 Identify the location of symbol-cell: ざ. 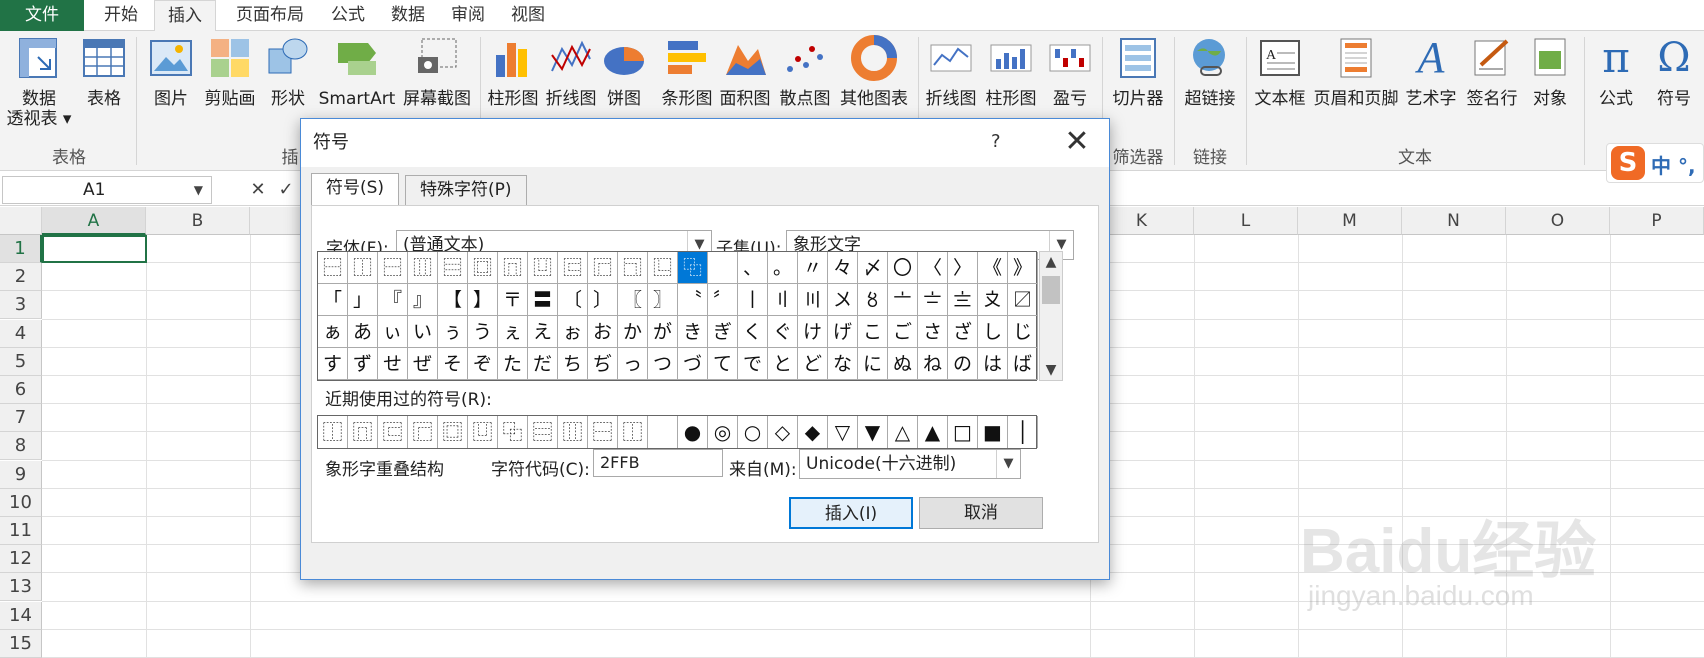
(963, 332).